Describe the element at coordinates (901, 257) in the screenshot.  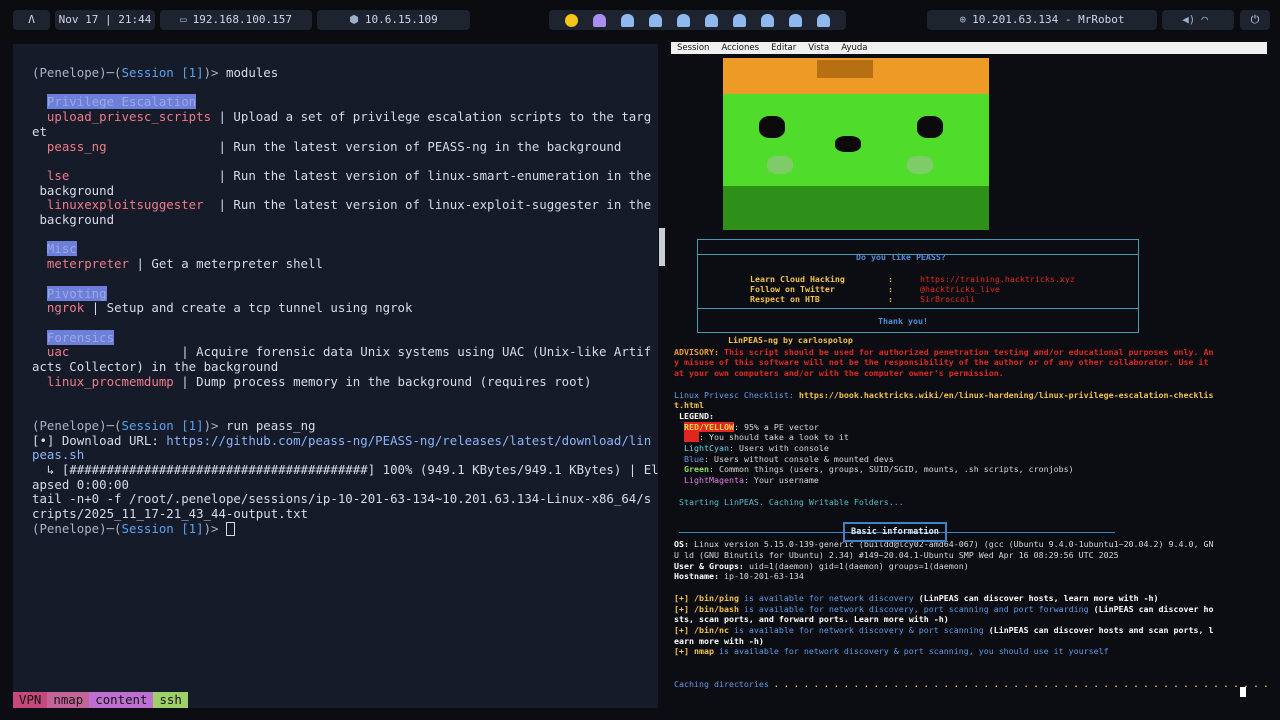
I see `box-question: Do you like PEASS?` at that location.